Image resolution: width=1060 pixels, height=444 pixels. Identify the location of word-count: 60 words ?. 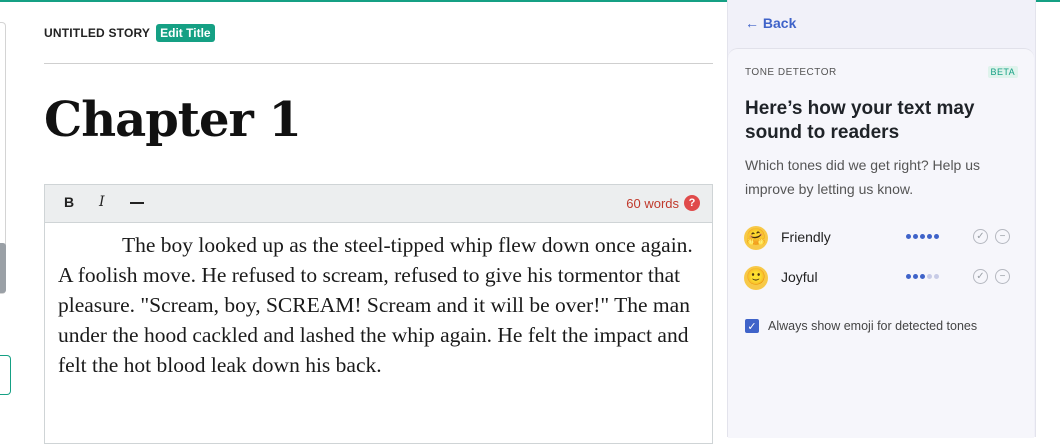
(663, 203).